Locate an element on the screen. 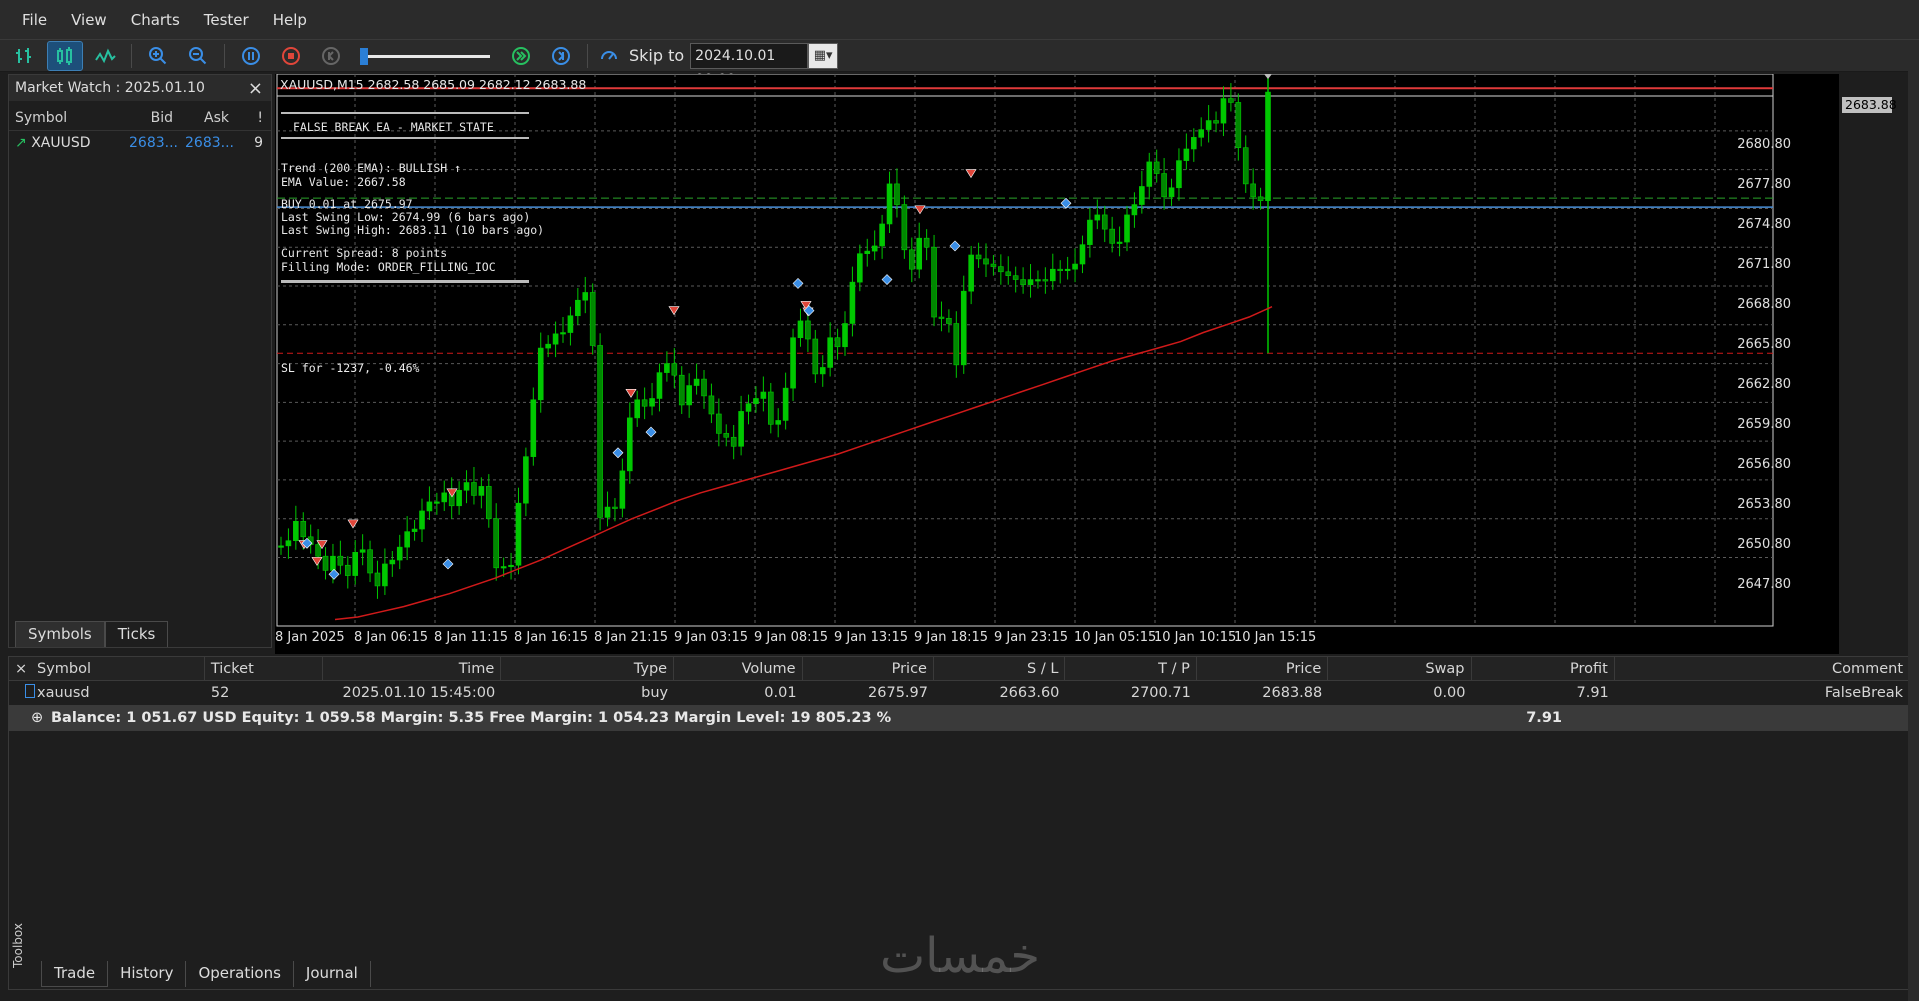  step-back-button is located at coordinates (331, 56).